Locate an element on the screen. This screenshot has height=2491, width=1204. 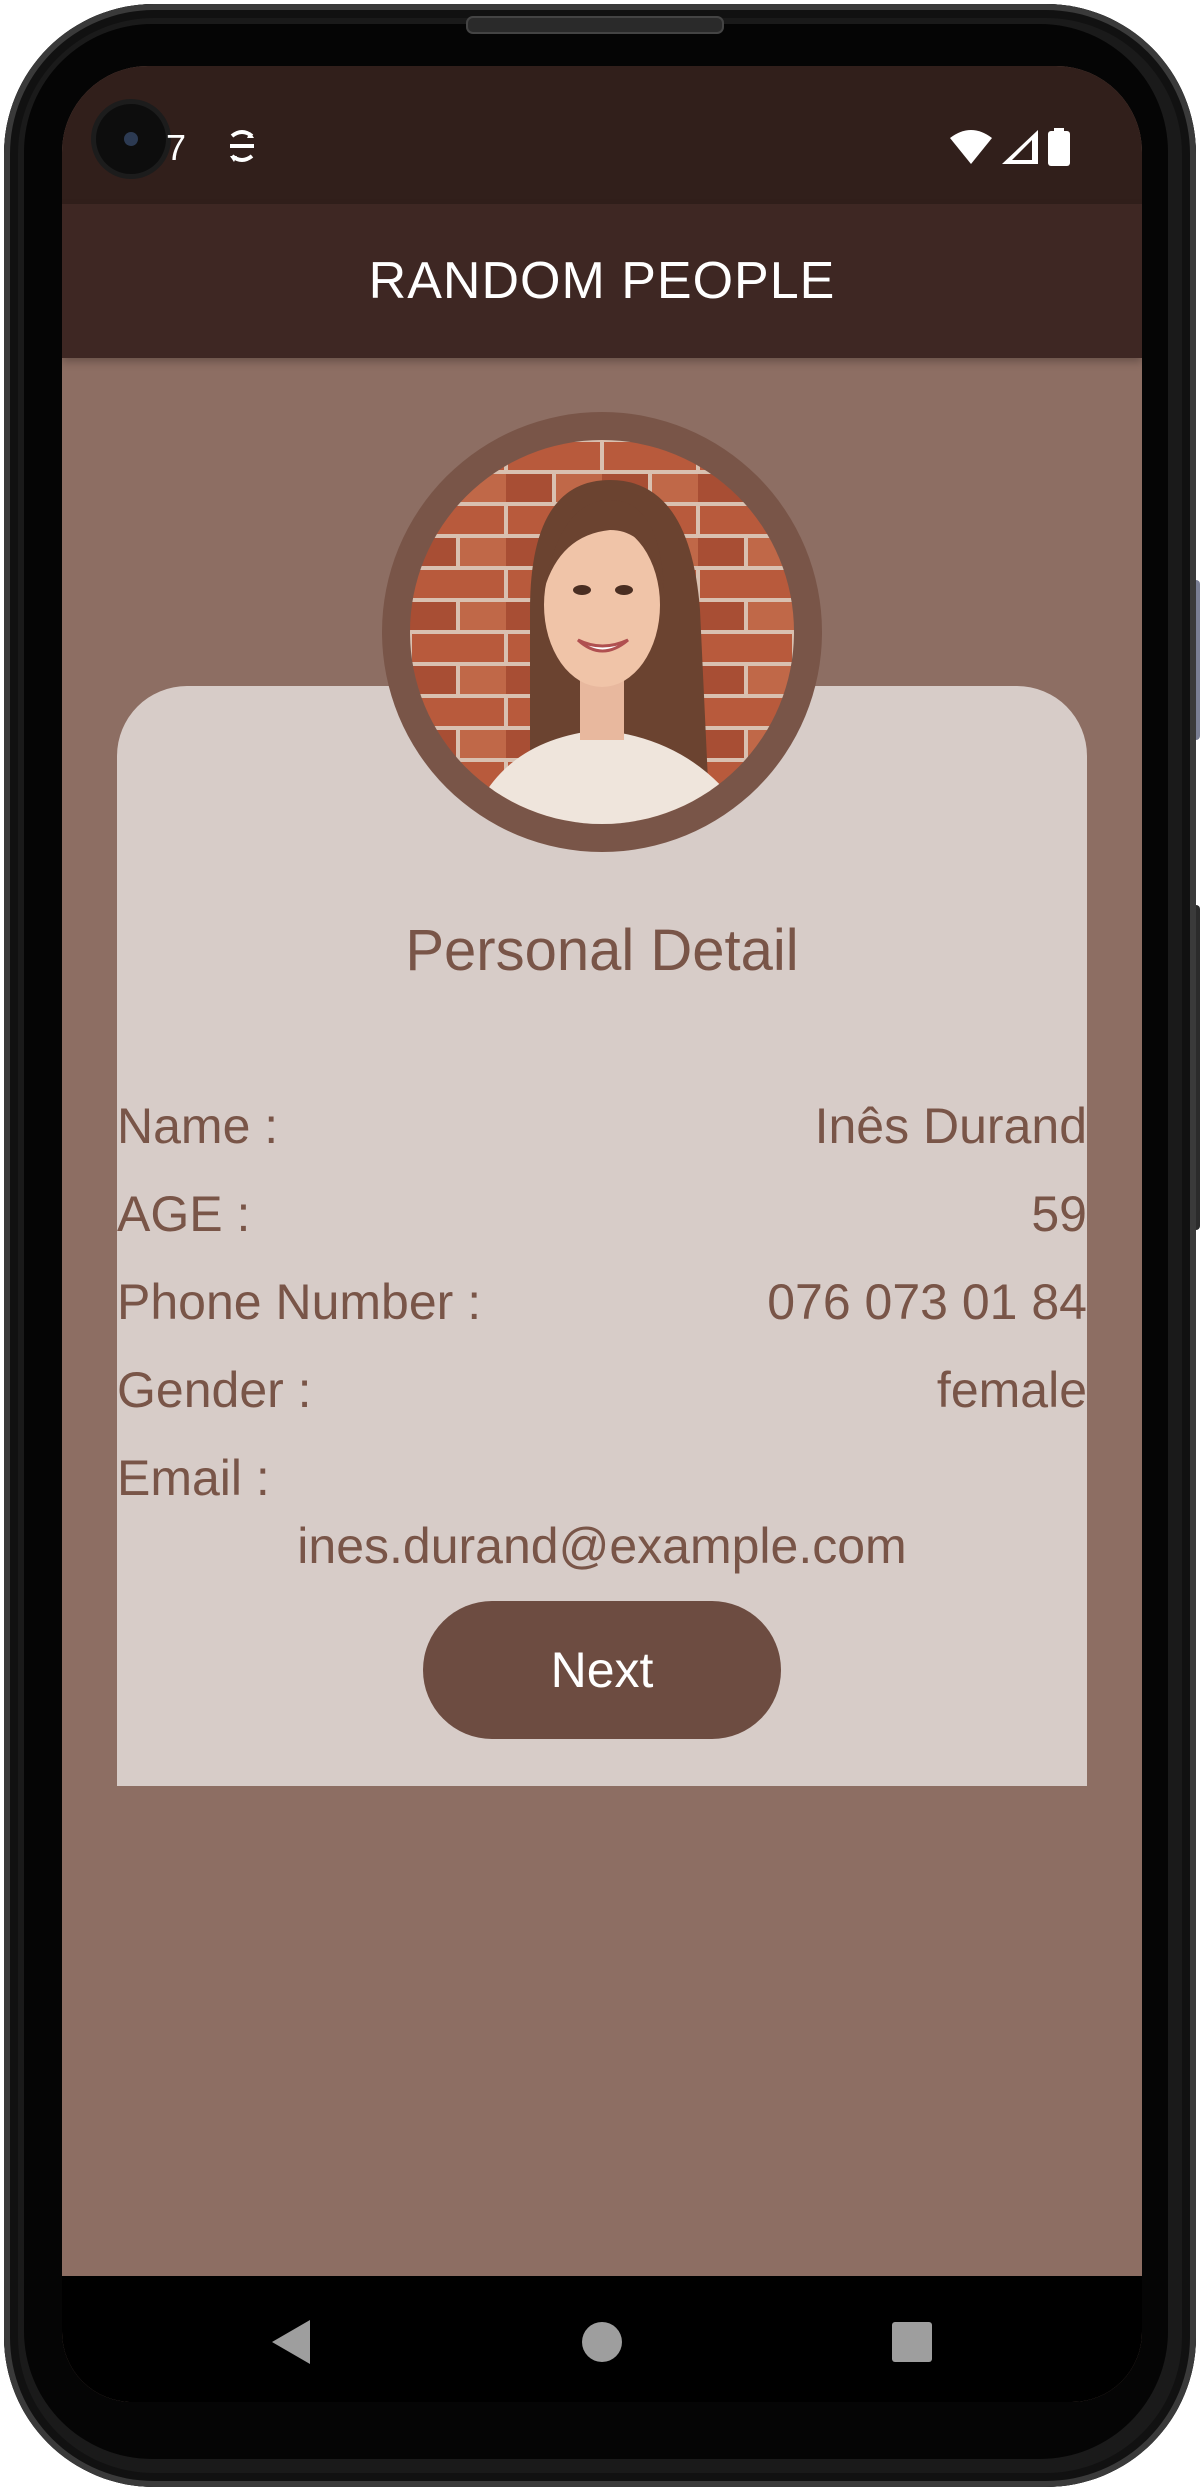
app-bar: RANDOM PEOPLE is located at coordinates (602, 281).